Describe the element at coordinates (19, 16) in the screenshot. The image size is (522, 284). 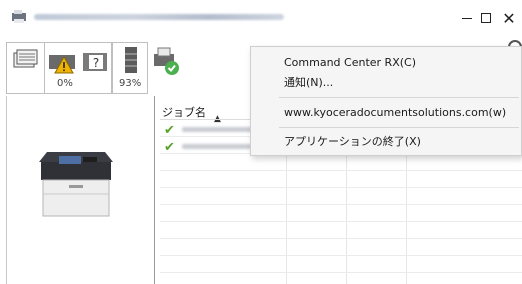
I see `app-icon` at that location.